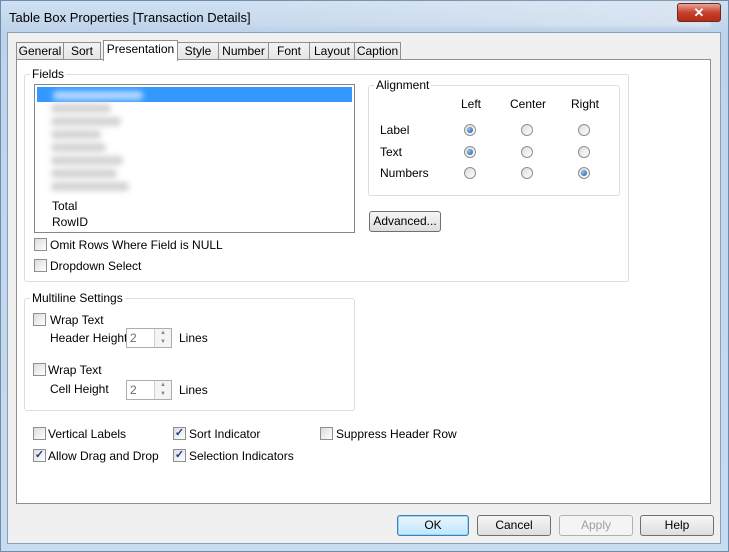 The image size is (729, 552). I want to click on cell-wrap-text-checkbox, so click(39, 369).